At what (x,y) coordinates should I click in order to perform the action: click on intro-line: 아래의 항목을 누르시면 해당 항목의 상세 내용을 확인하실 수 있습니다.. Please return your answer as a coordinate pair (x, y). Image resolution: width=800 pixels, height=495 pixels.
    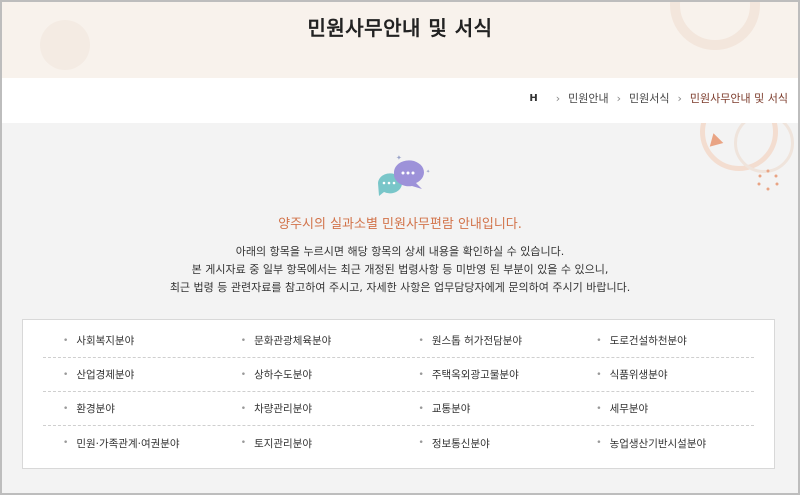
    Looking at the image, I should click on (400, 251).